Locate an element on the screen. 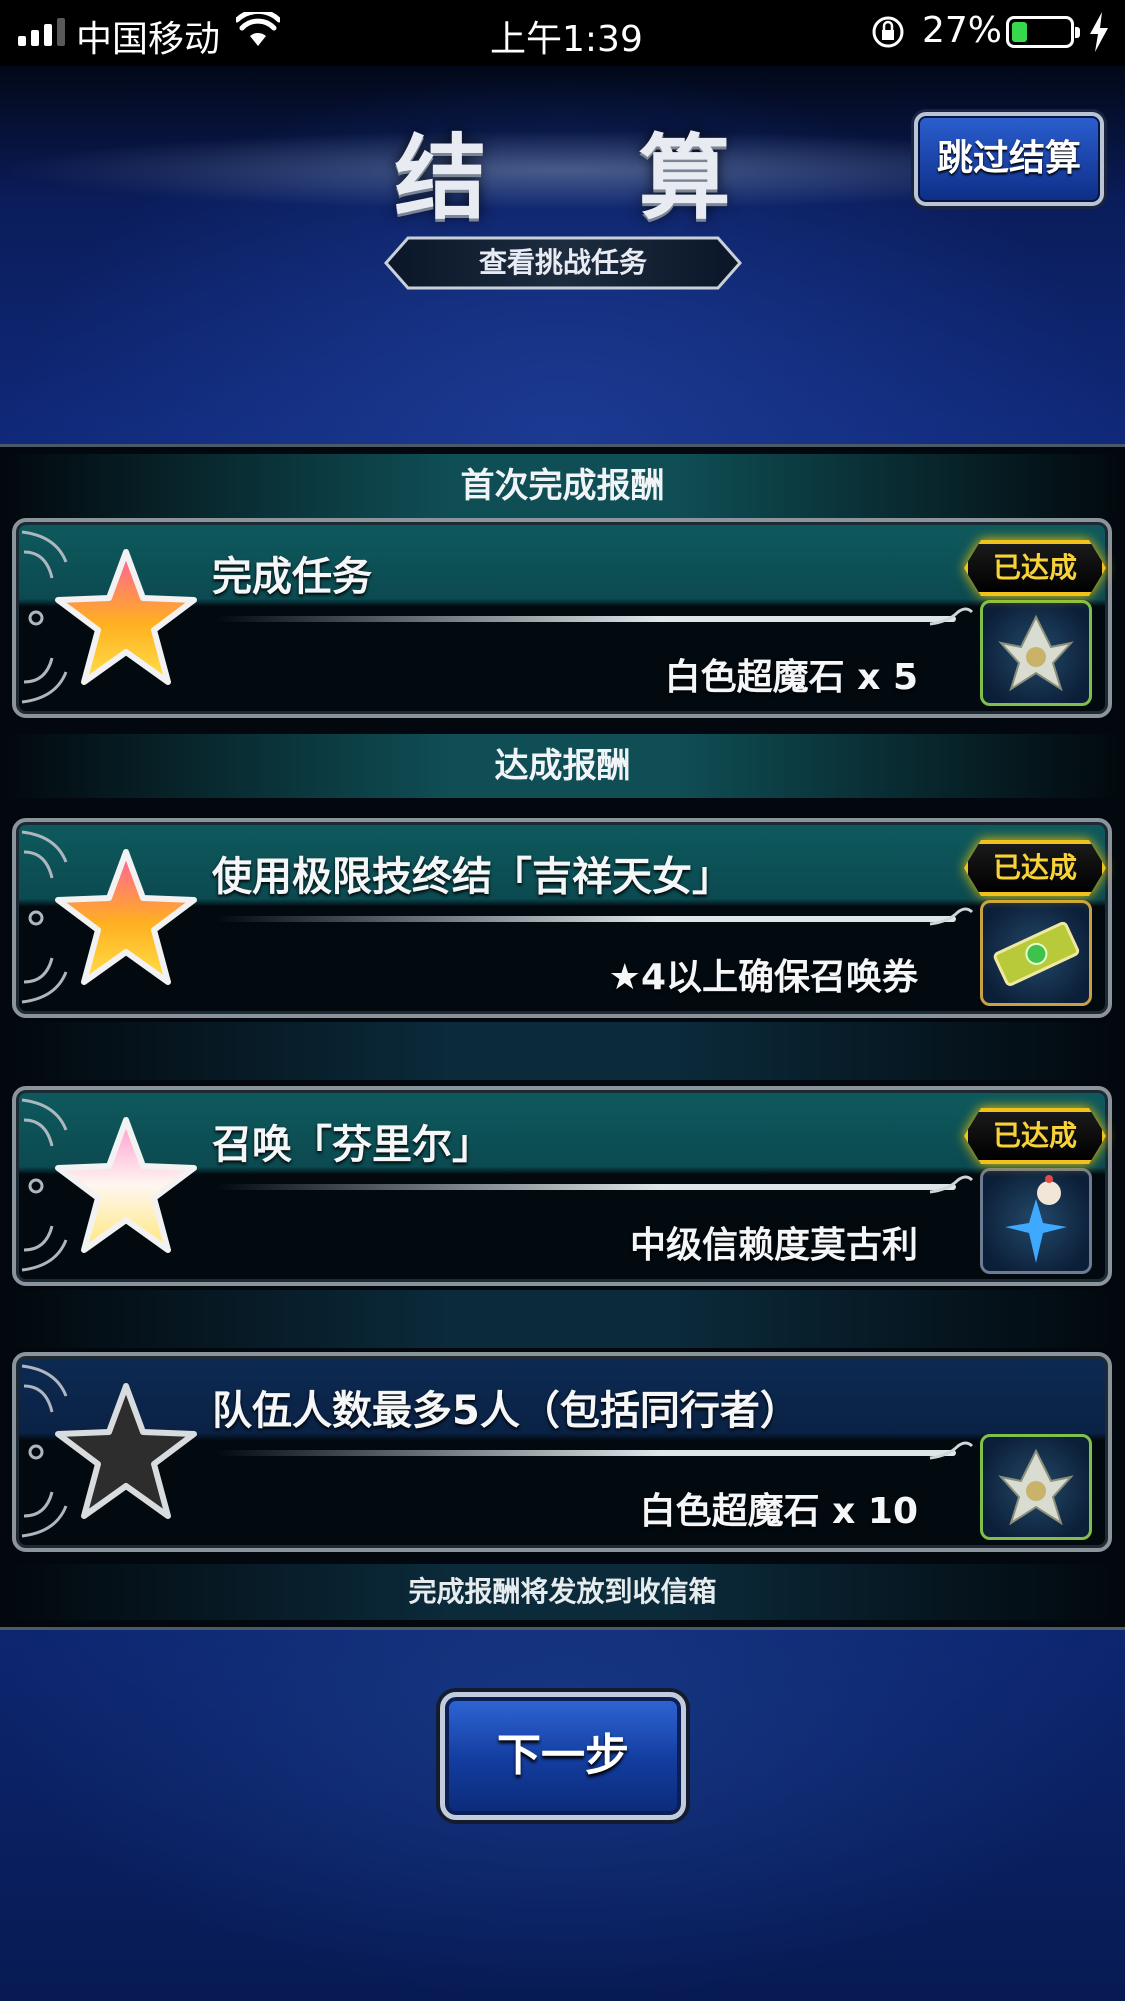 This screenshot has width=1125, height=2001. mission-card-3: 召唤「芬里尔」 中级信赖度莫古利 is located at coordinates (562, 1186).